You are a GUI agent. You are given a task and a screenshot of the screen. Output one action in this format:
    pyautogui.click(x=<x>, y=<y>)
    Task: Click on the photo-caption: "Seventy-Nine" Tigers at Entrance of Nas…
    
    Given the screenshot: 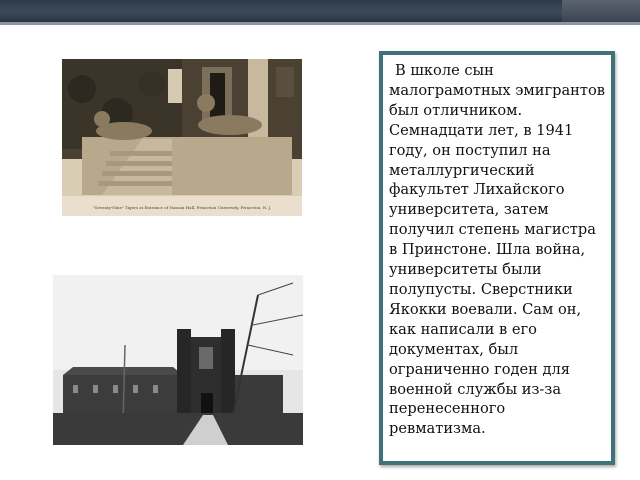 What is the action you would take?
    pyautogui.click(x=182, y=207)
    